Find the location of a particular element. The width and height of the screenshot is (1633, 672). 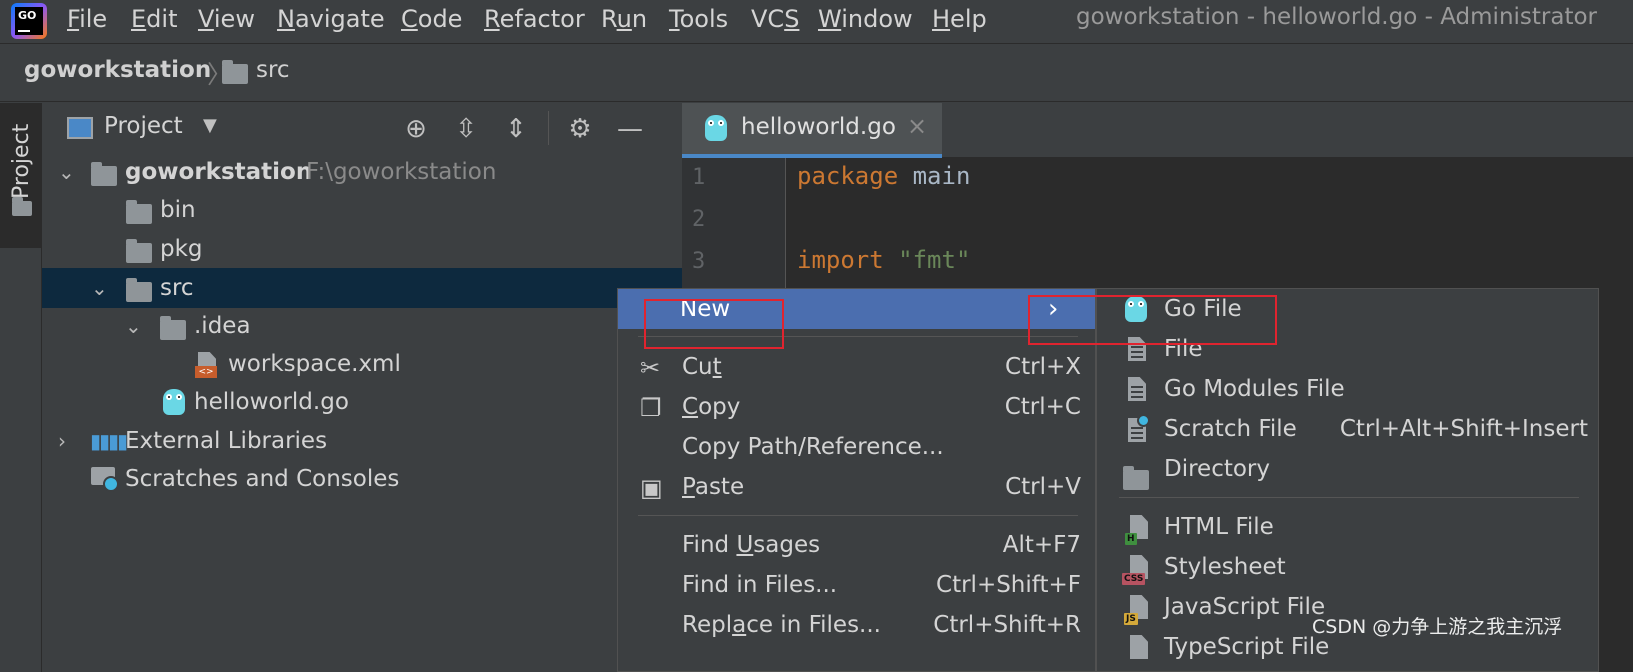

menu-item-label: Copy is located at coordinates (711, 407).